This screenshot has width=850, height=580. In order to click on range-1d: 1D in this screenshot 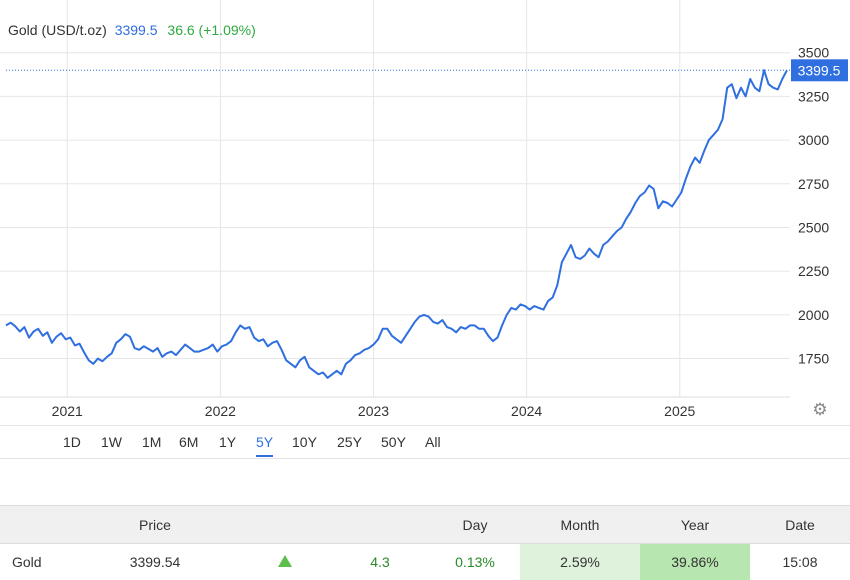, I will do `click(72, 444)`.